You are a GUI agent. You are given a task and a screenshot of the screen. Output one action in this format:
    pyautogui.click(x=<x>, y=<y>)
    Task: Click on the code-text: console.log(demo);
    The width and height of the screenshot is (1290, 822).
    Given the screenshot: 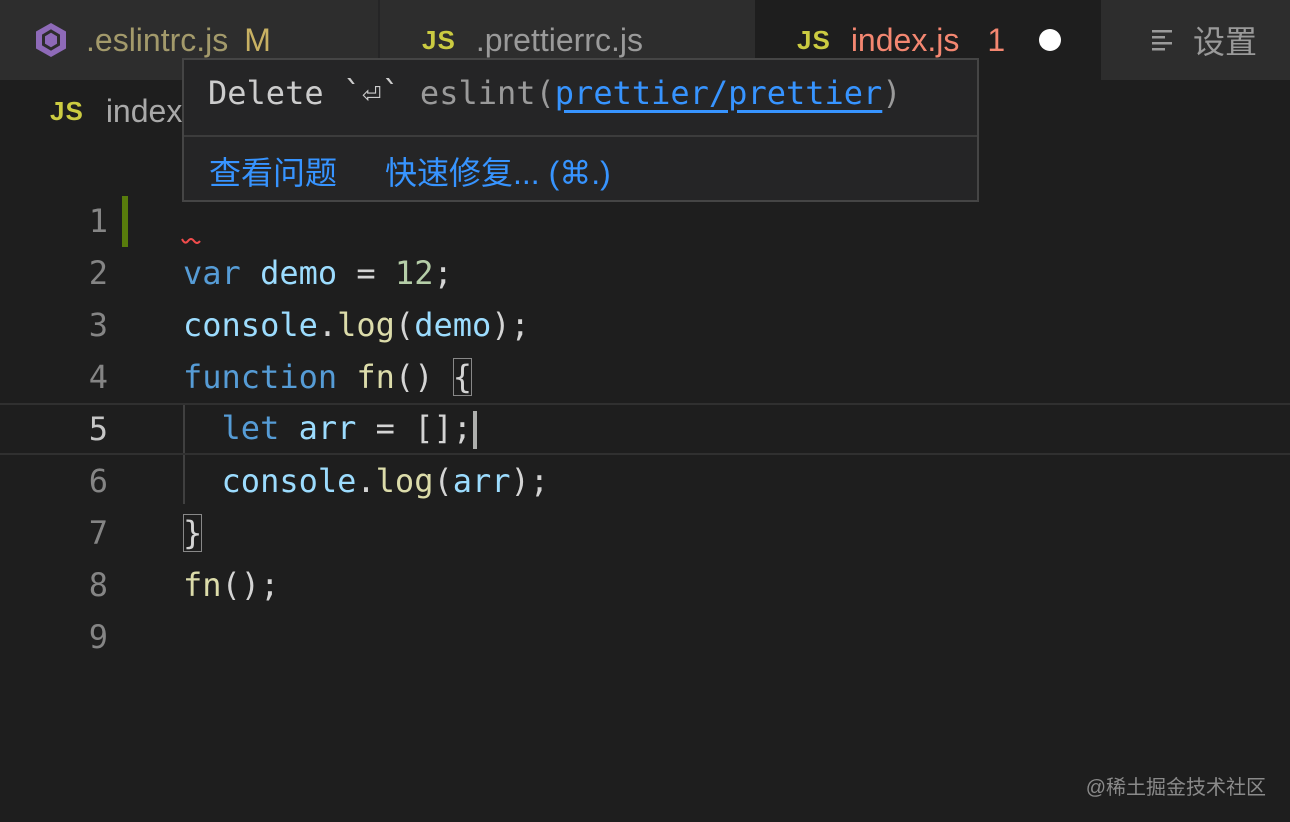 What is the action you would take?
    pyautogui.click(x=356, y=325)
    